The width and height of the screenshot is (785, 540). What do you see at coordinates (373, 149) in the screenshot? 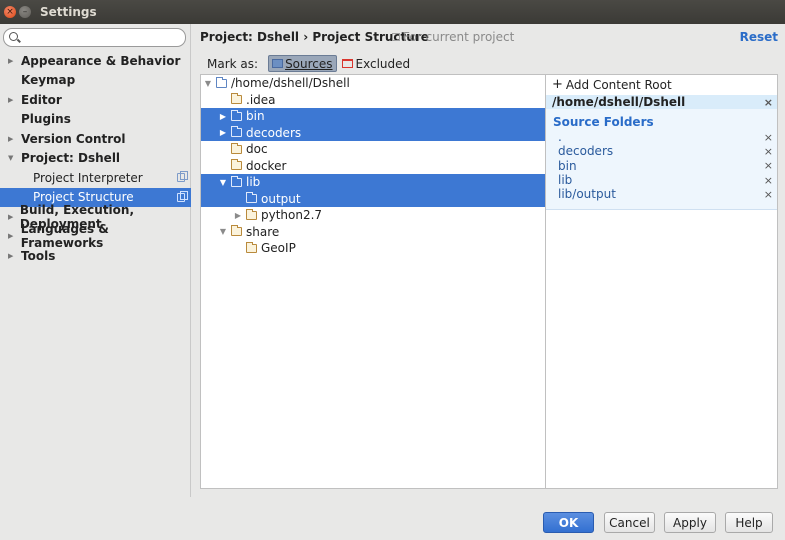
I see `tree-row: doc` at bounding box center [373, 149].